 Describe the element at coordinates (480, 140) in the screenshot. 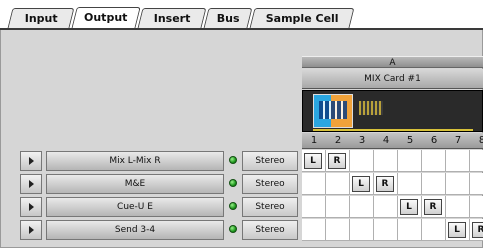

I see `column-number: 8` at that location.